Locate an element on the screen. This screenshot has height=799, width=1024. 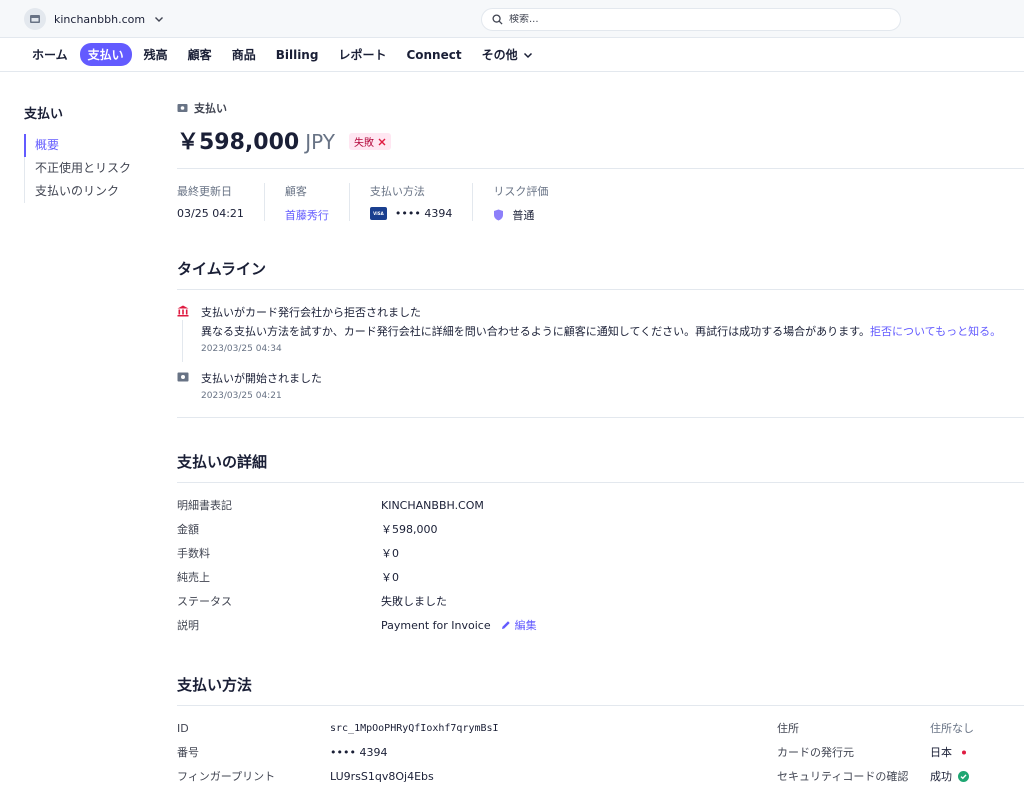
detail-value: ￥598,000 is located at coordinates (409, 529).